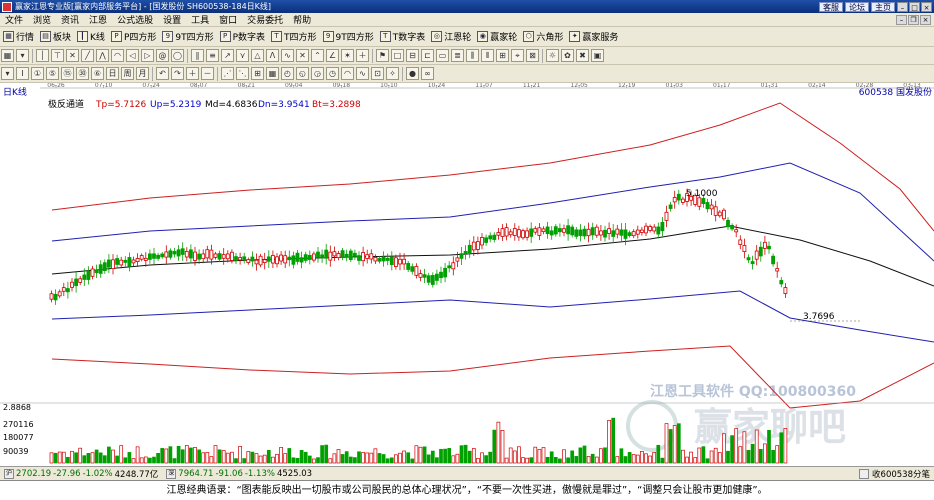 This screenshot has height=500, width=934. What do you see at coordinates (187, 37) in the screenshot?
I see `9t-square-button: 9 9T四方形` at bounding box center [187, 37].